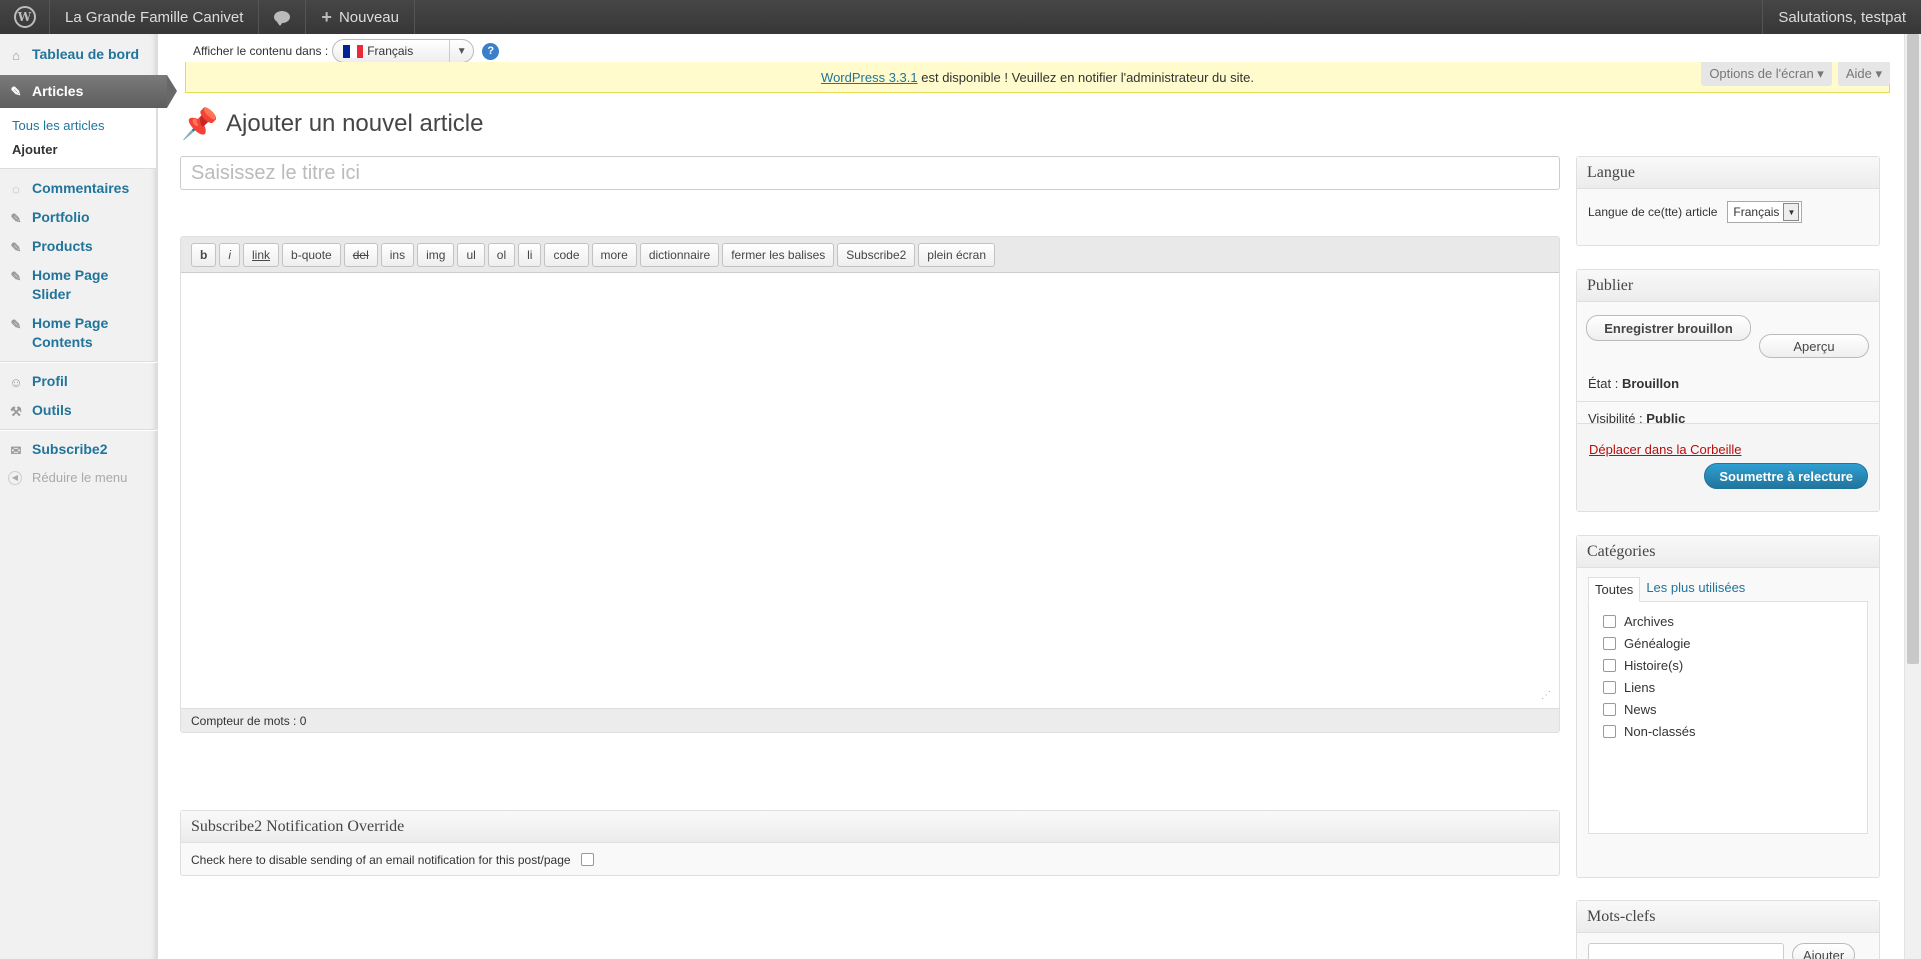 The width and height of the screenshot is (1921, 959). What do you see at coordinates (1657, 643) in the screenshot?
I see `category-label: Généalogie` at bounding box center [1657, 643].